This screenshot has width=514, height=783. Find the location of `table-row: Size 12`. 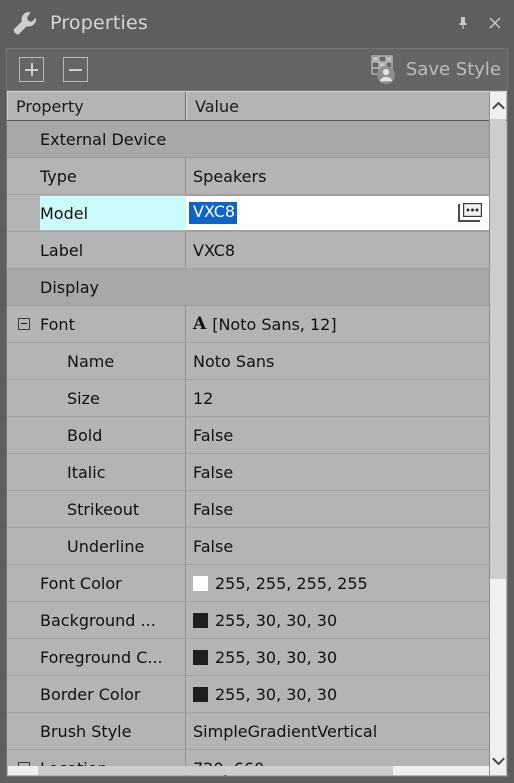

table-row: Size 12 is located at coordinates (249, 398).